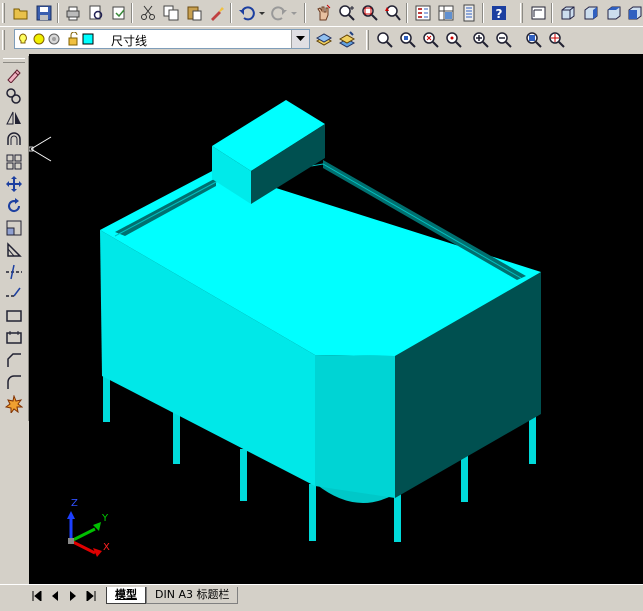  Describe the element at coordinates (355, 426) in the screenshot. I see `chamfer-face` at that location.